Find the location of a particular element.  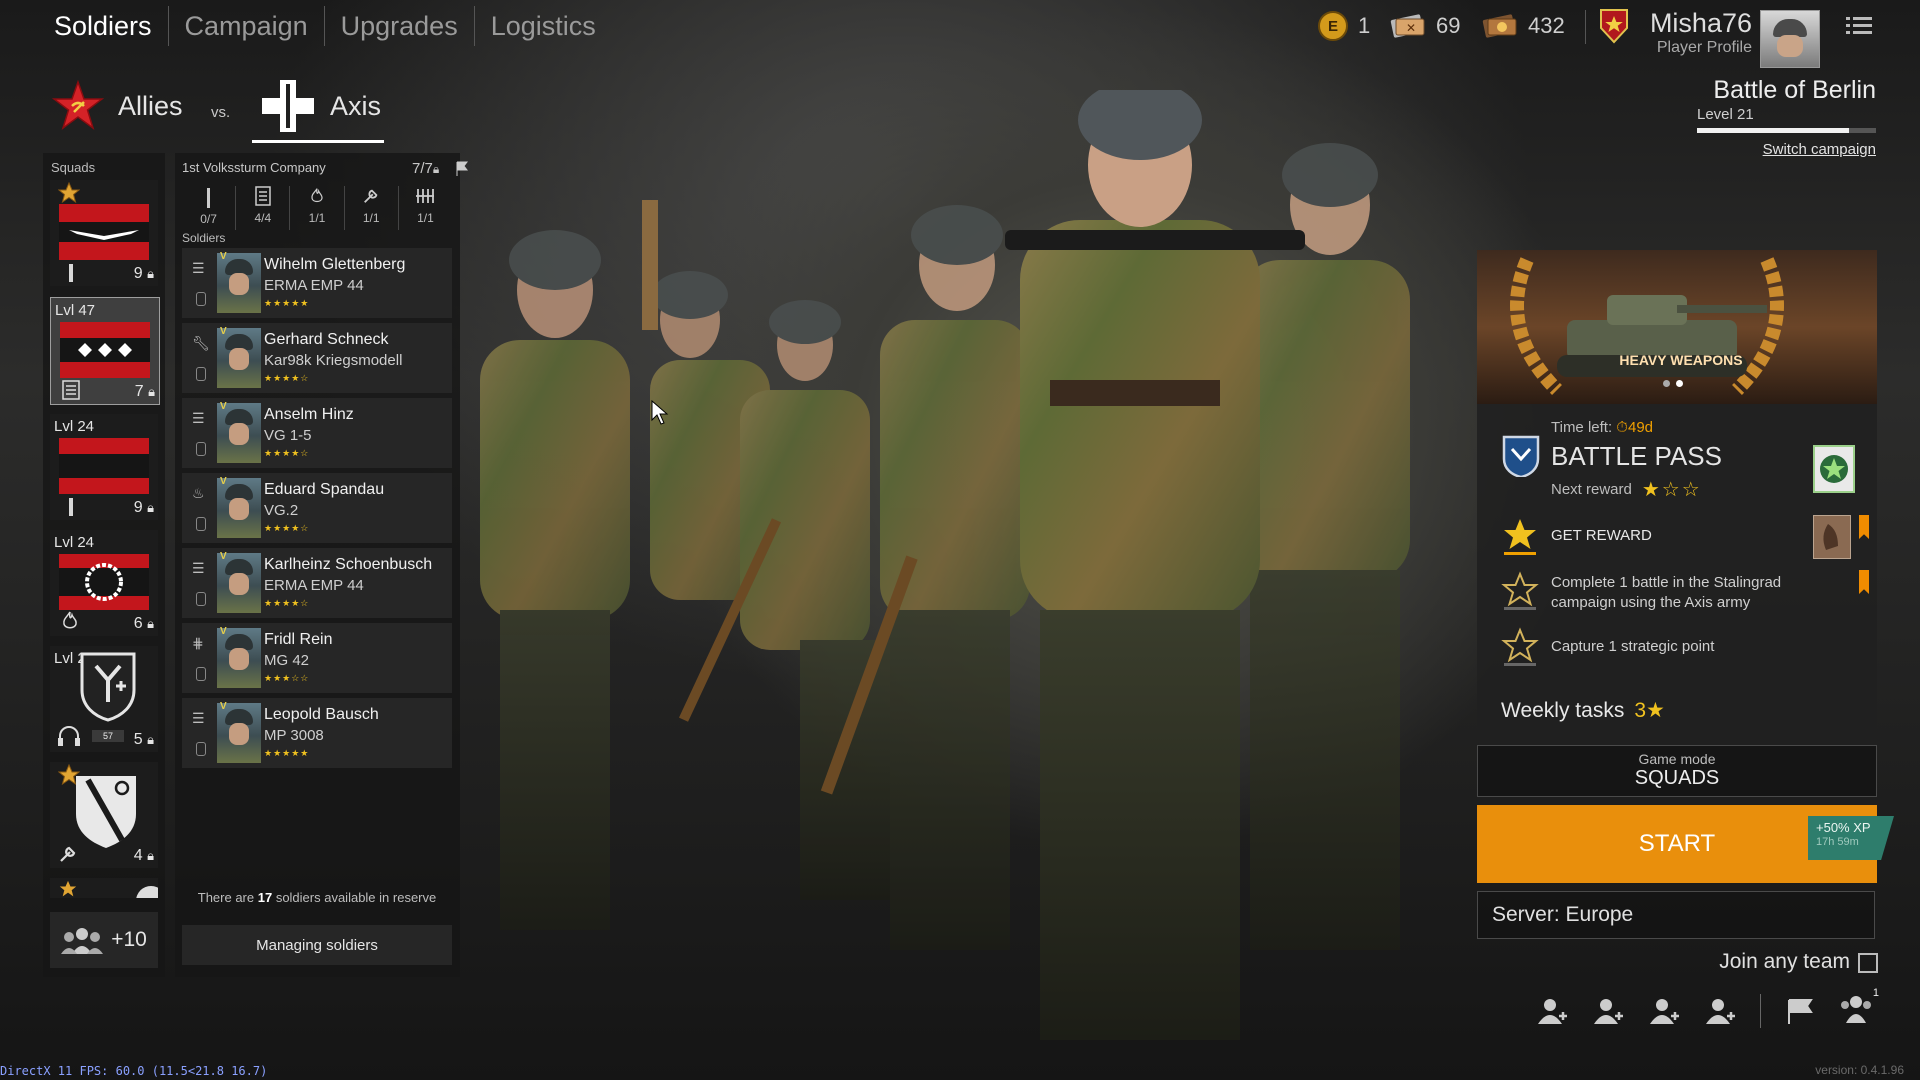

class-slot-assault: 4/4 is located at coordinates (263, 208).